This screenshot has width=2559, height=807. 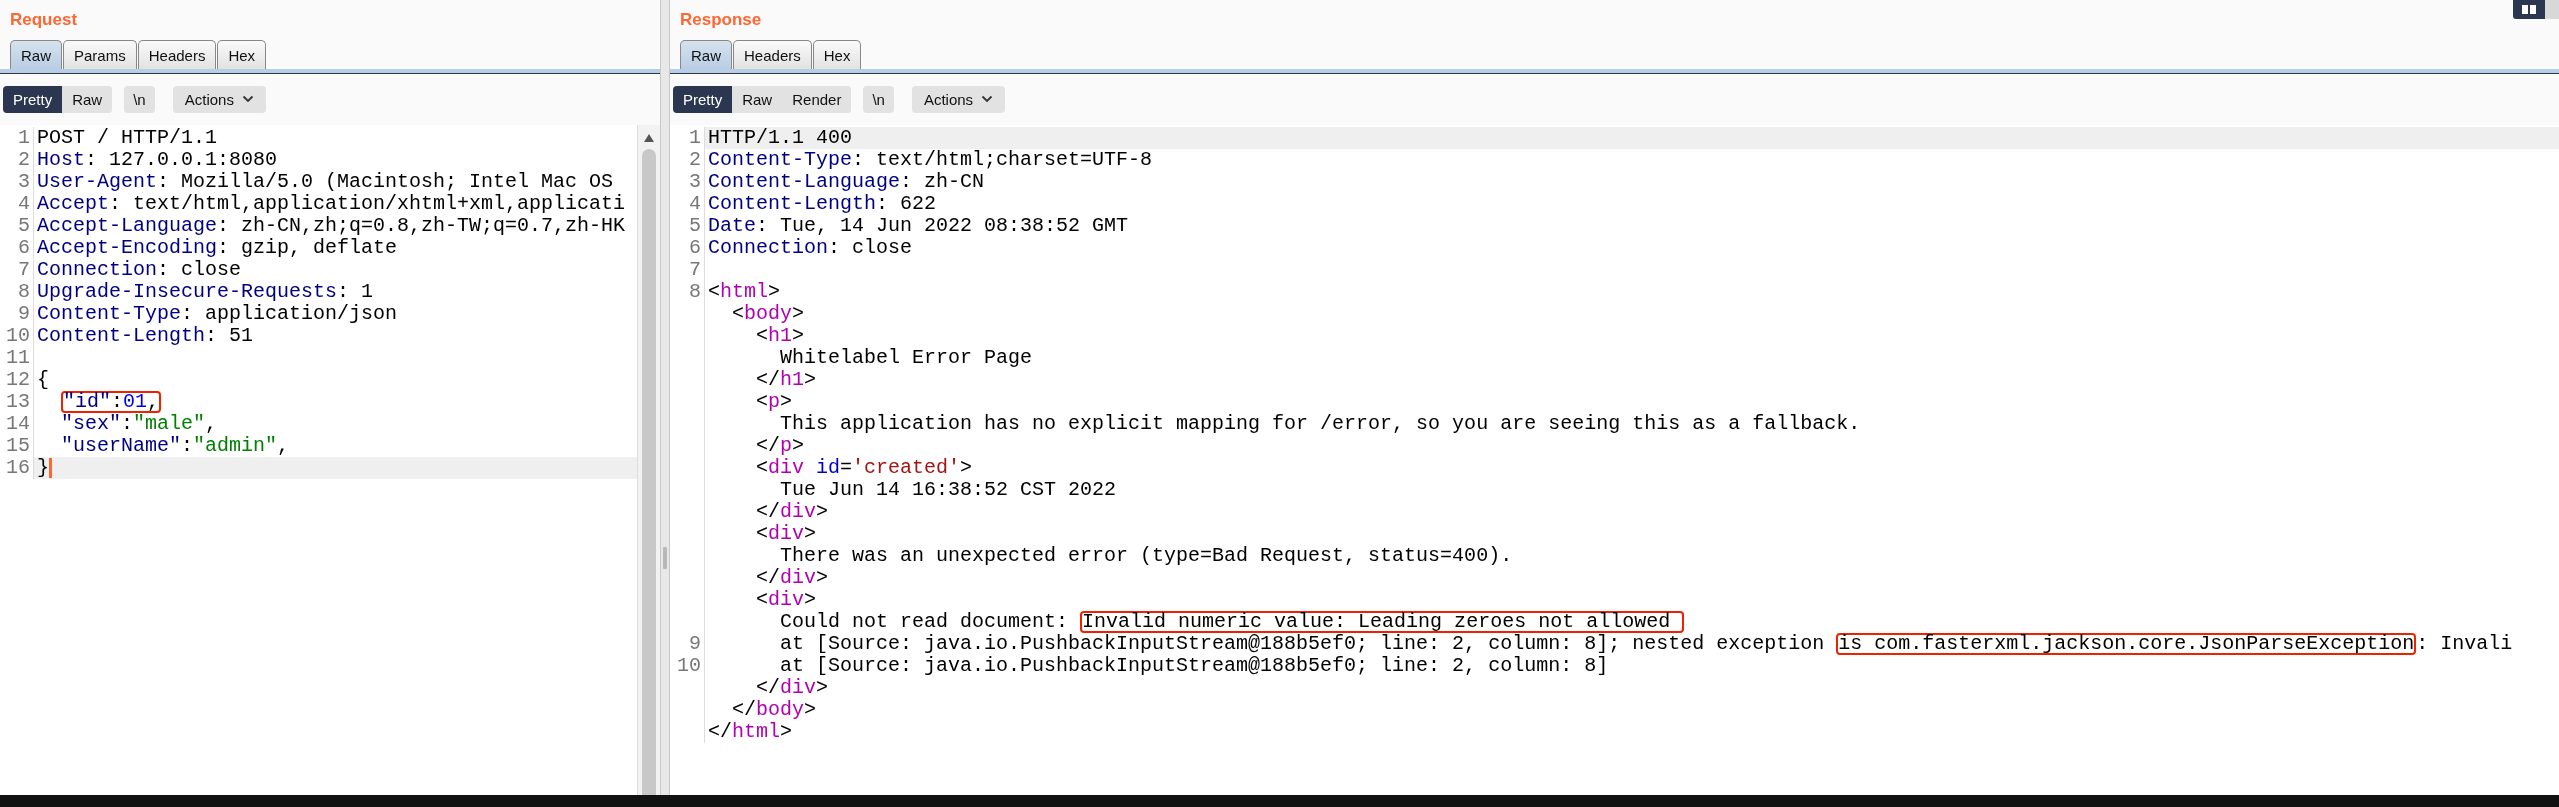 I want to click on line-number: 14, so click(x=17, y=424).